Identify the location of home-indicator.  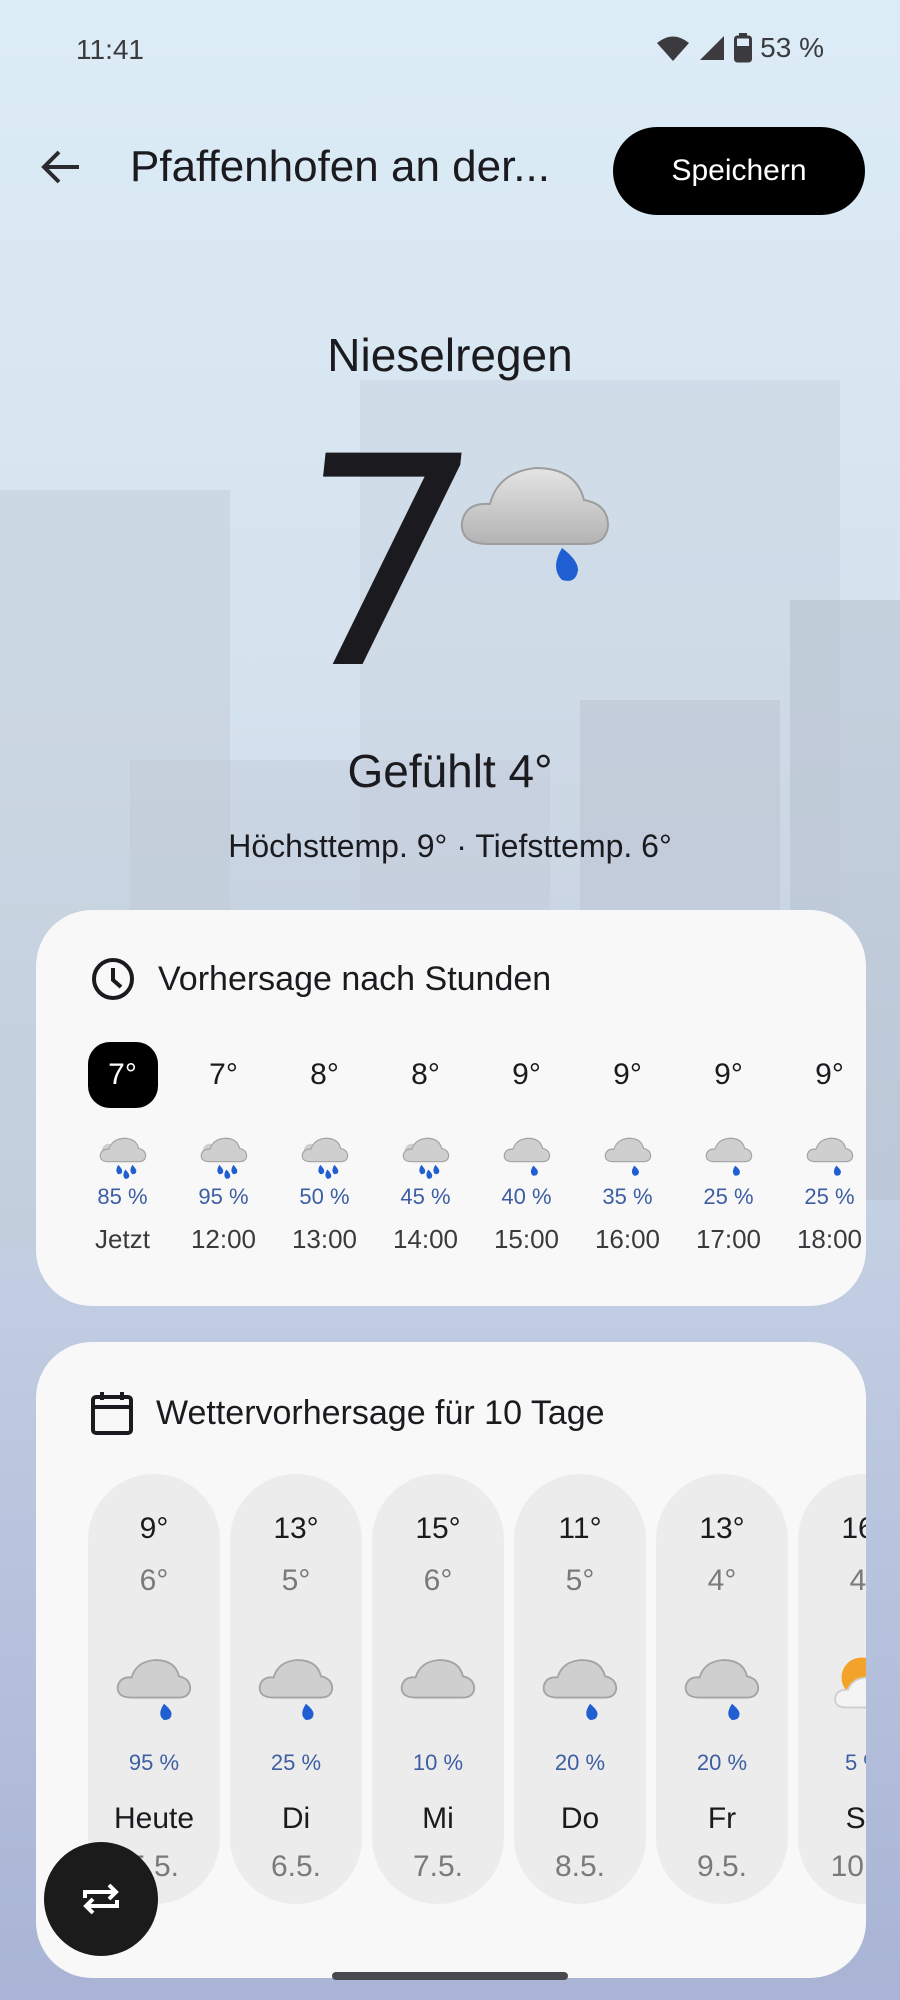
(450, 1976).